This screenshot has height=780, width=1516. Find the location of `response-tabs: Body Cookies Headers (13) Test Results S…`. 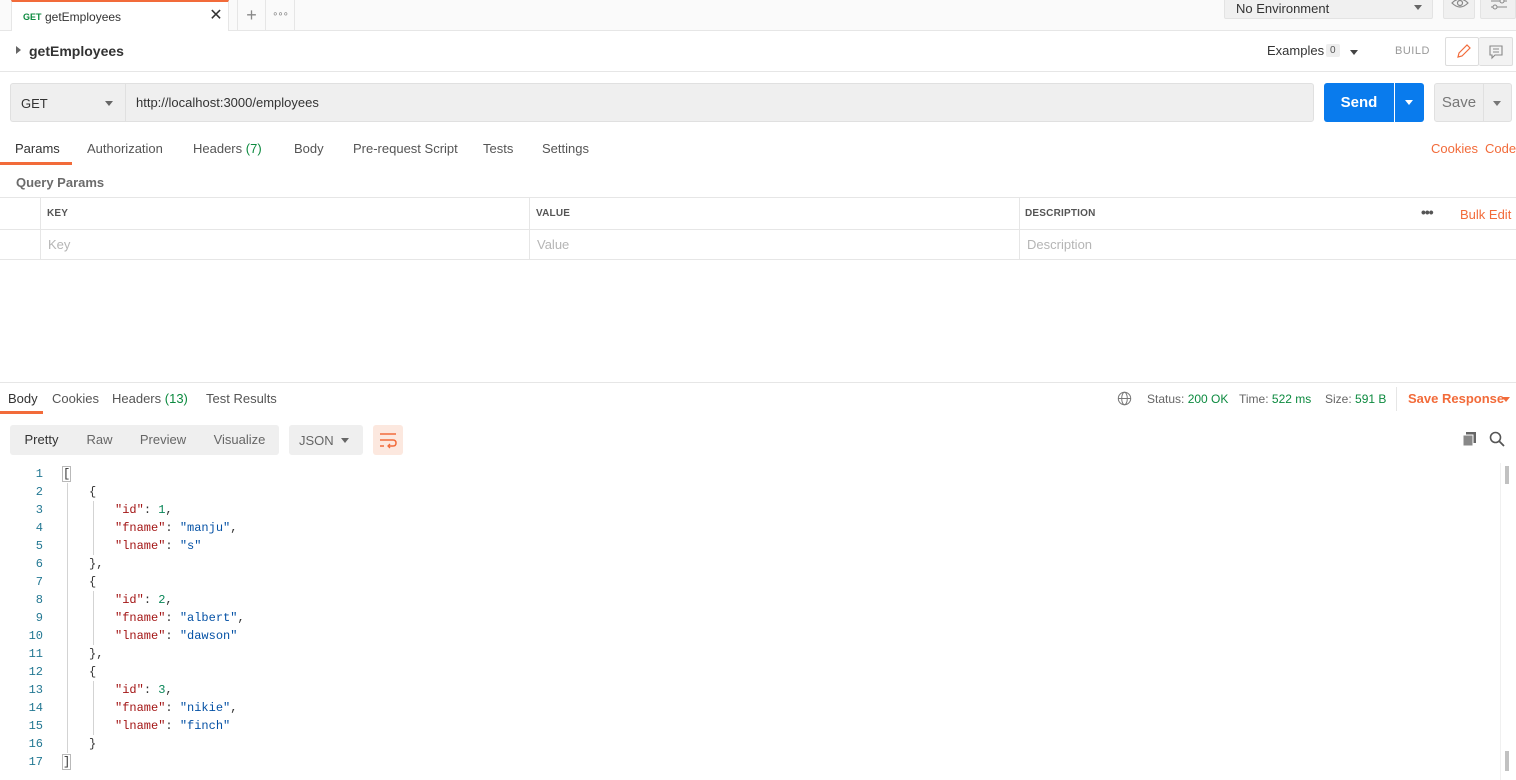

response-tabs: Body Cookies Headers (13) Test Results S… is located at coordinates (758, 398).